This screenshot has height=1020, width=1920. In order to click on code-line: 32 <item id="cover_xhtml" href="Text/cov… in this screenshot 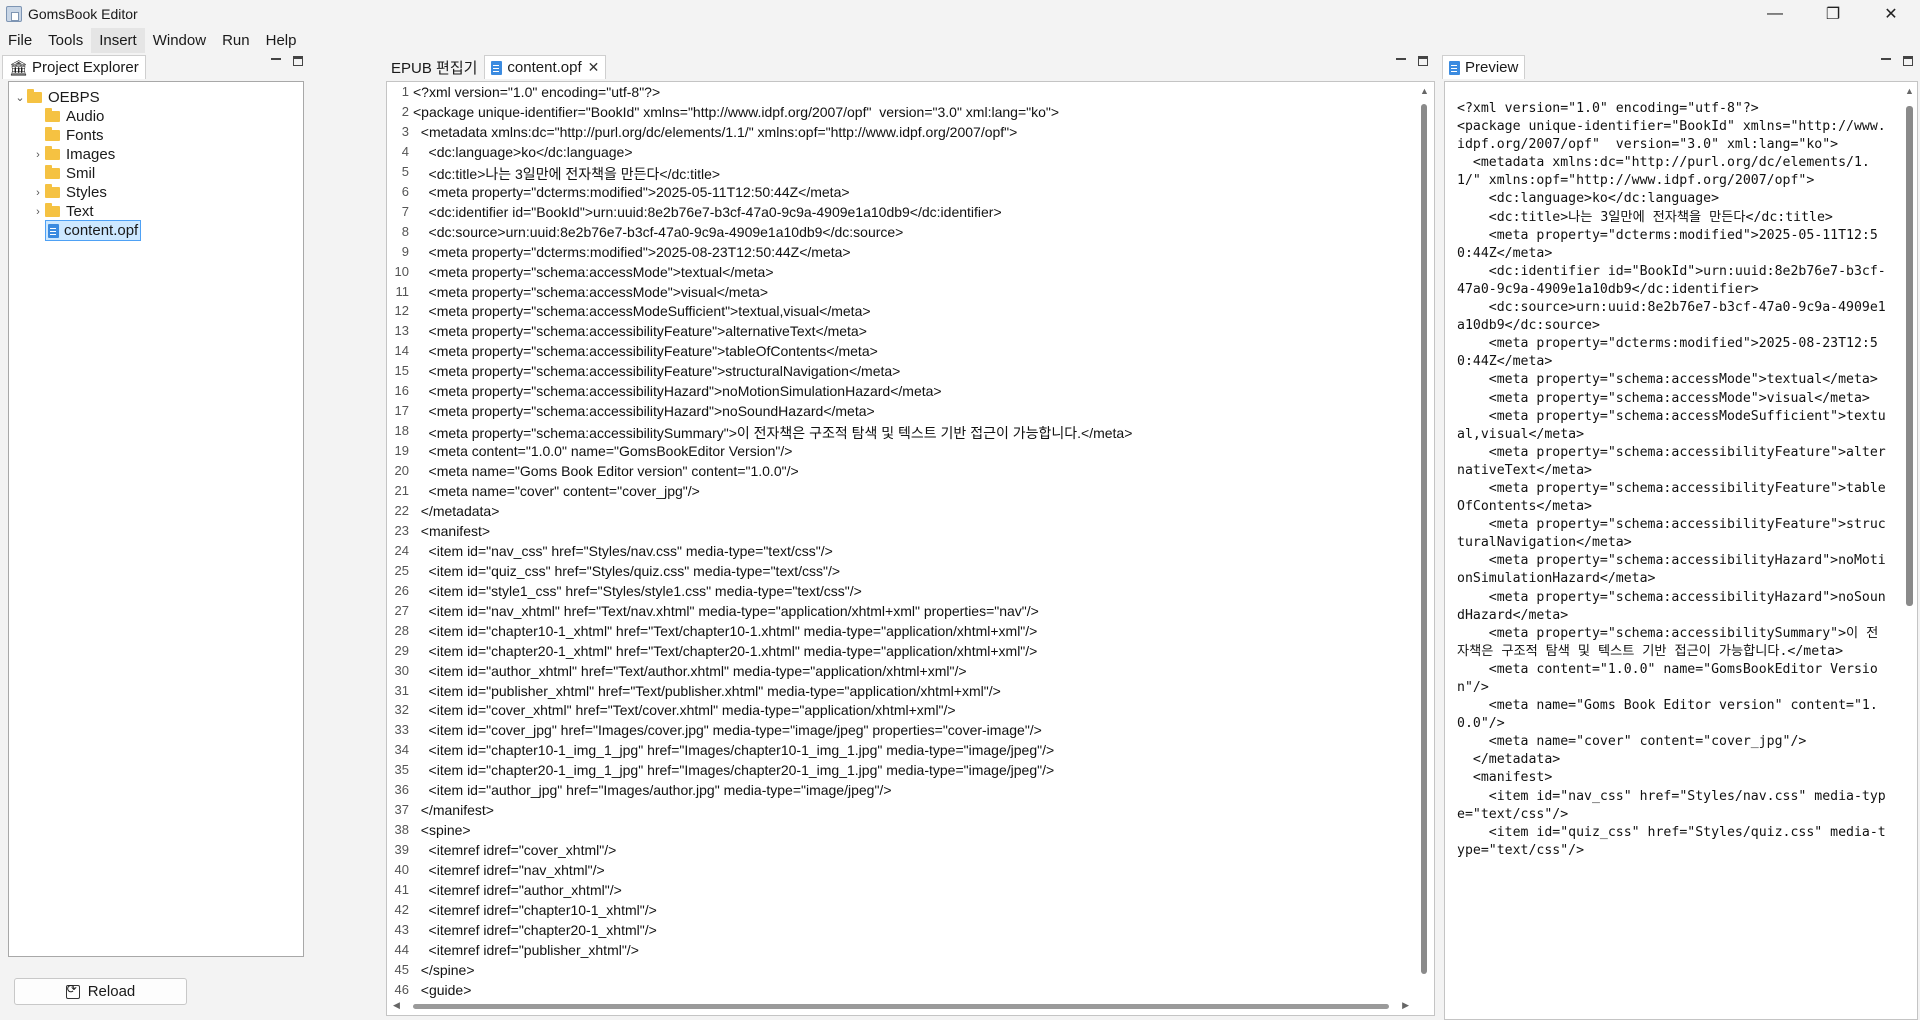, I will do `click(671, 712)`.